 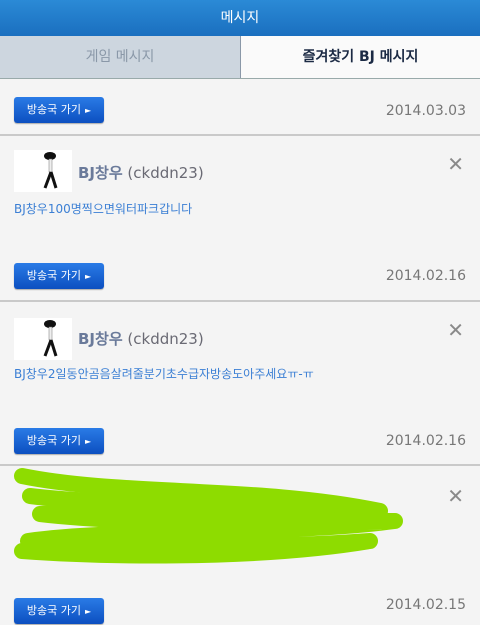 What do you see at coordinates (103, 209) in the screenshot?
I see `message-text: BJ창우100명찍으면워터파크갑니다` at bounding box center [103, 209].